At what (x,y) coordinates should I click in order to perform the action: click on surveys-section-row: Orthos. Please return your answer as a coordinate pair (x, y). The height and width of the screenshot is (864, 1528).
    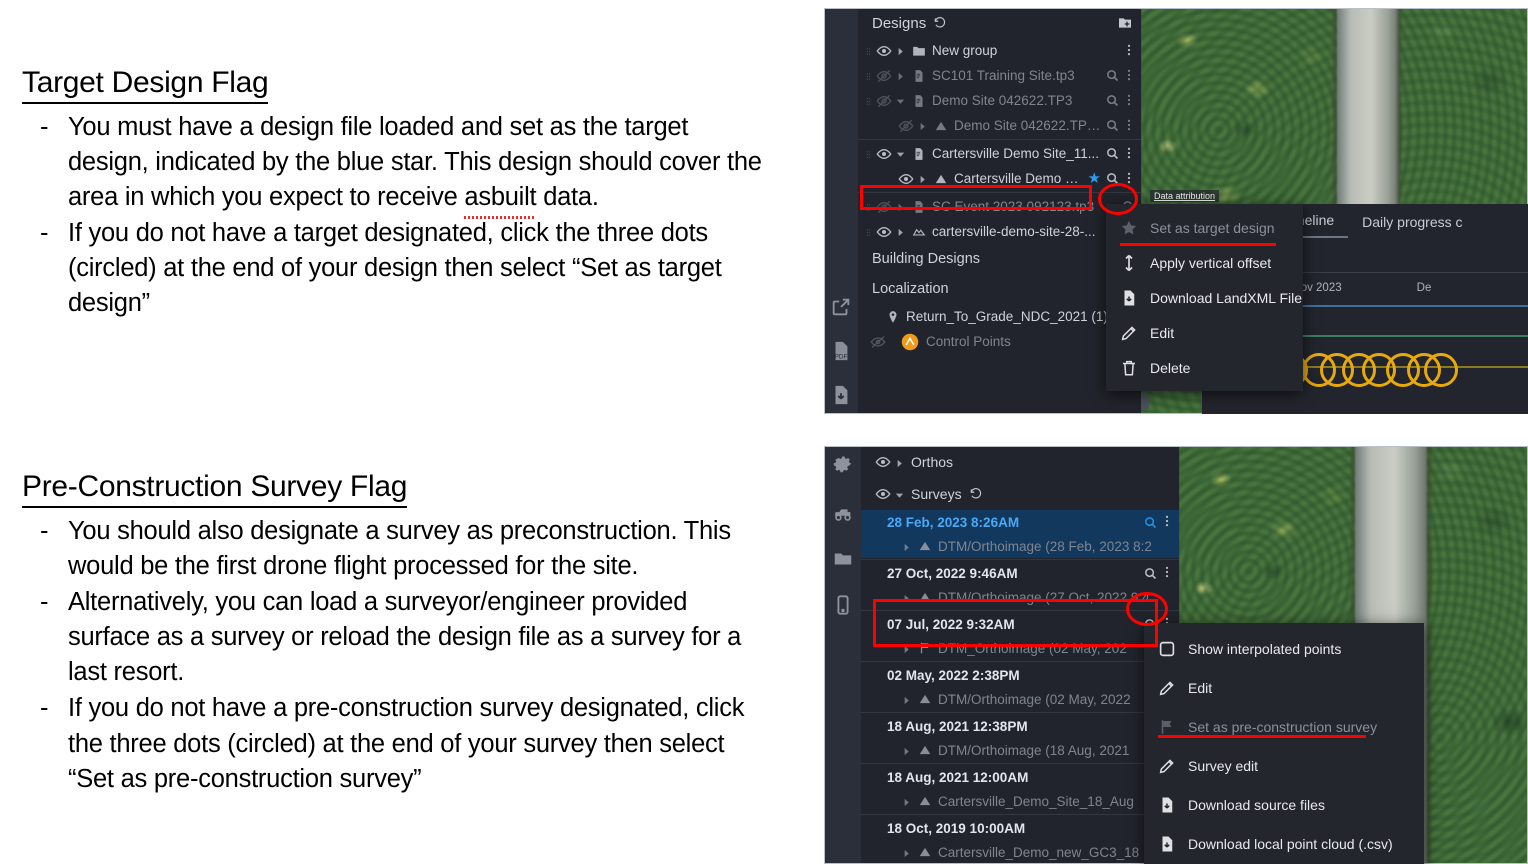
    Looking at the image, I should click on (1020, 462).